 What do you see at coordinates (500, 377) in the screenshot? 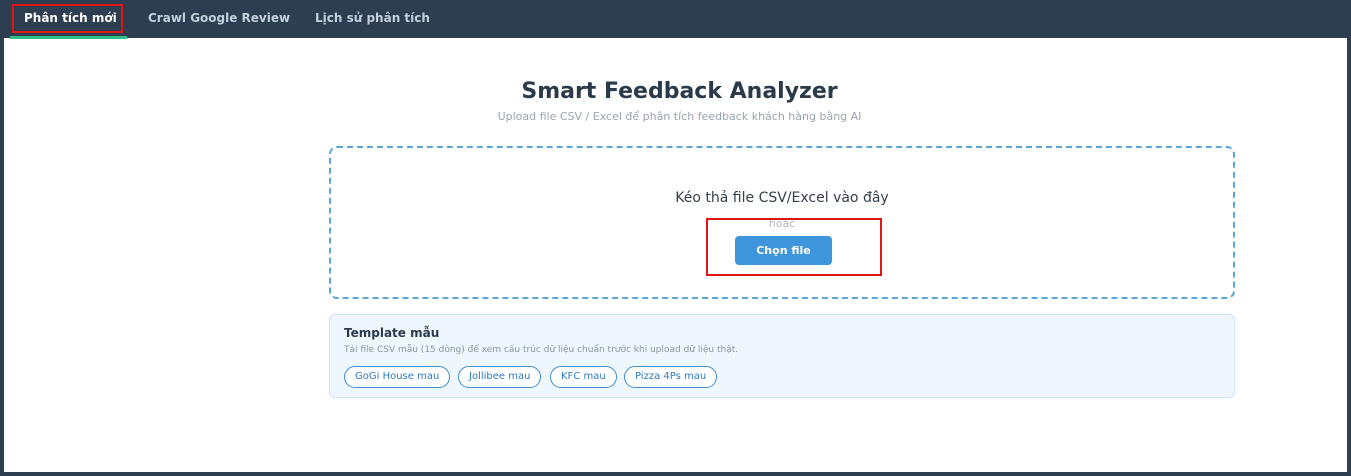
I see `template-jollibee-button: Jollibee mau` at bounding box center [500, 377].